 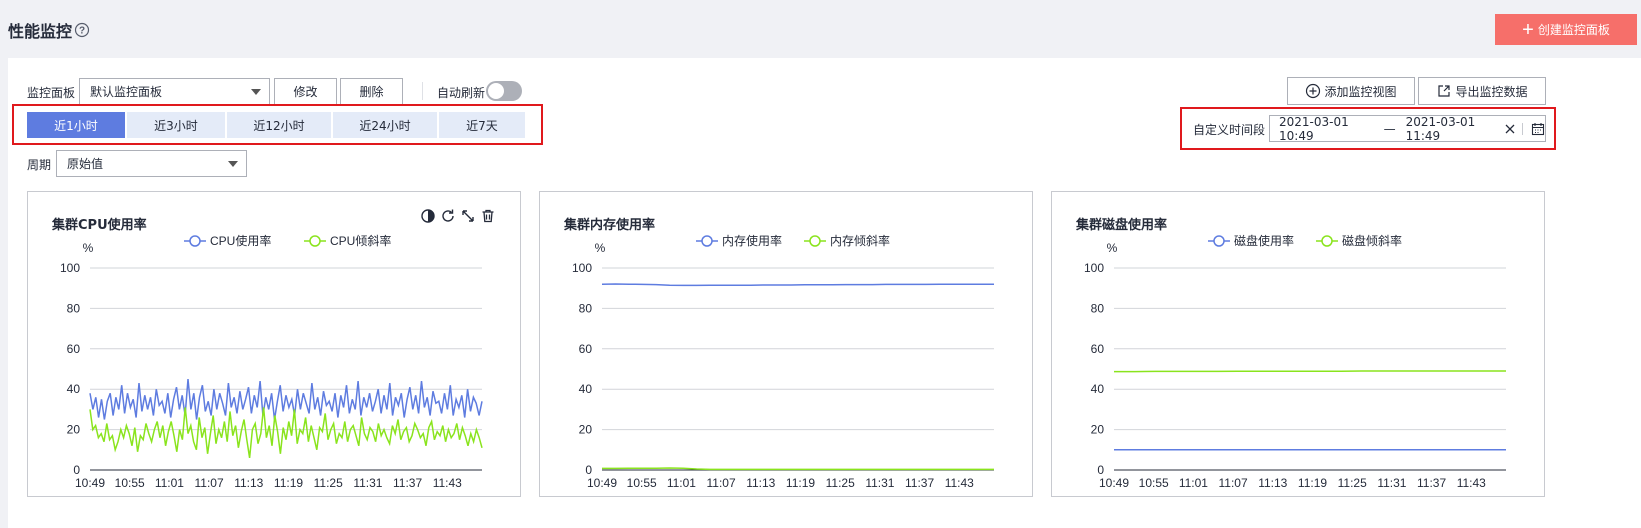 I want to click on add-view-button: 添加监控视图, so click(x=1351, y=91).